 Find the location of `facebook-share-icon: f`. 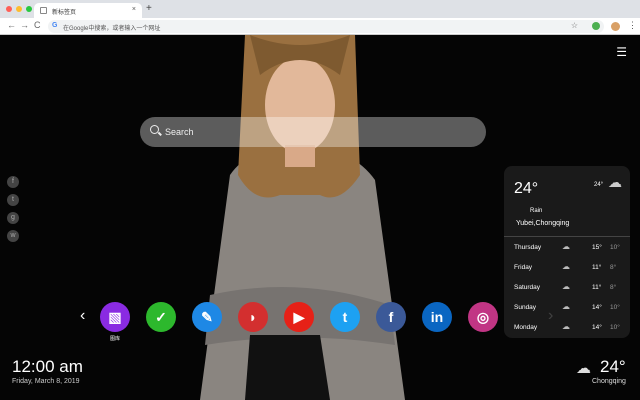

facebook-share-icon: f is located at coordinates (13, 182).